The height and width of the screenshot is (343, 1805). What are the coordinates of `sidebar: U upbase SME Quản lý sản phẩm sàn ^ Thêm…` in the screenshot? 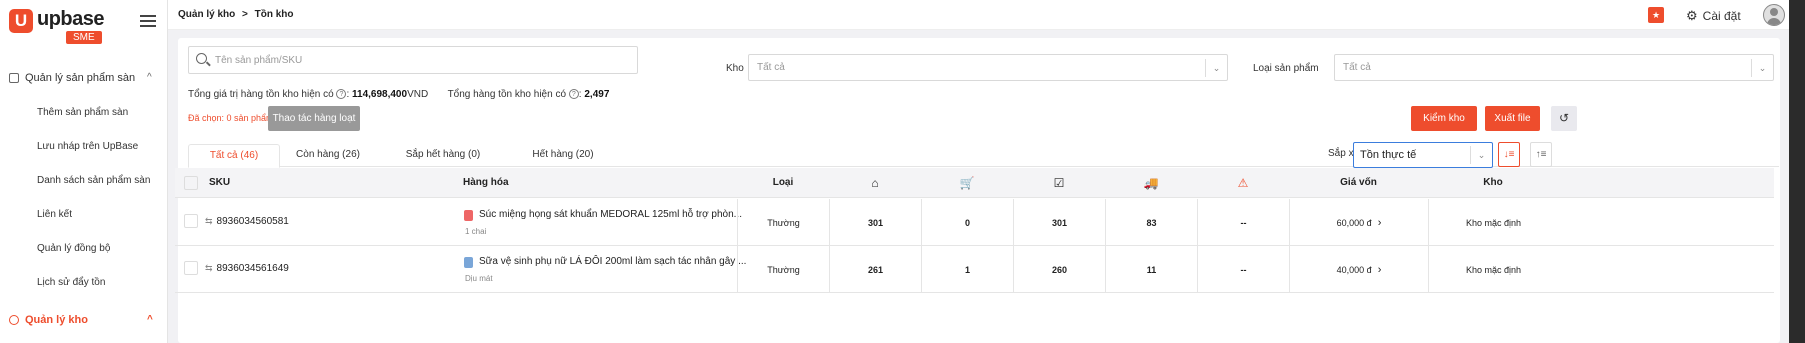 It's located at (84, 171).